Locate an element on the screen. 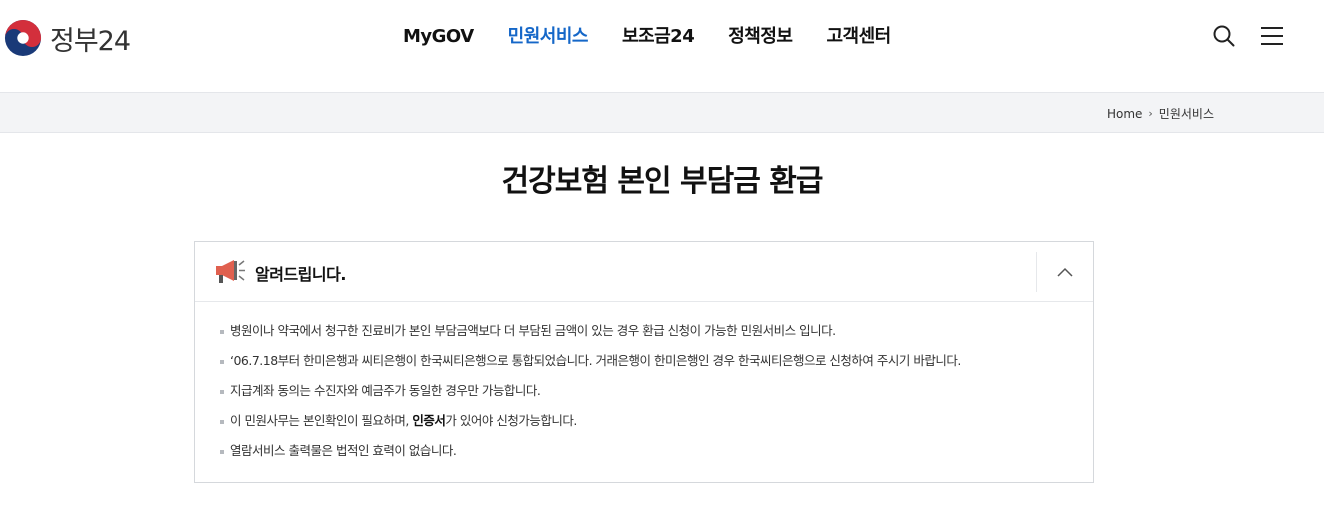 This screenshot has height=513, width=1324. notice-item: 지급계좌 동의는 수진자와 예금주가 동일한 경우만 가능합니다. is located at coordinates (590, 395).